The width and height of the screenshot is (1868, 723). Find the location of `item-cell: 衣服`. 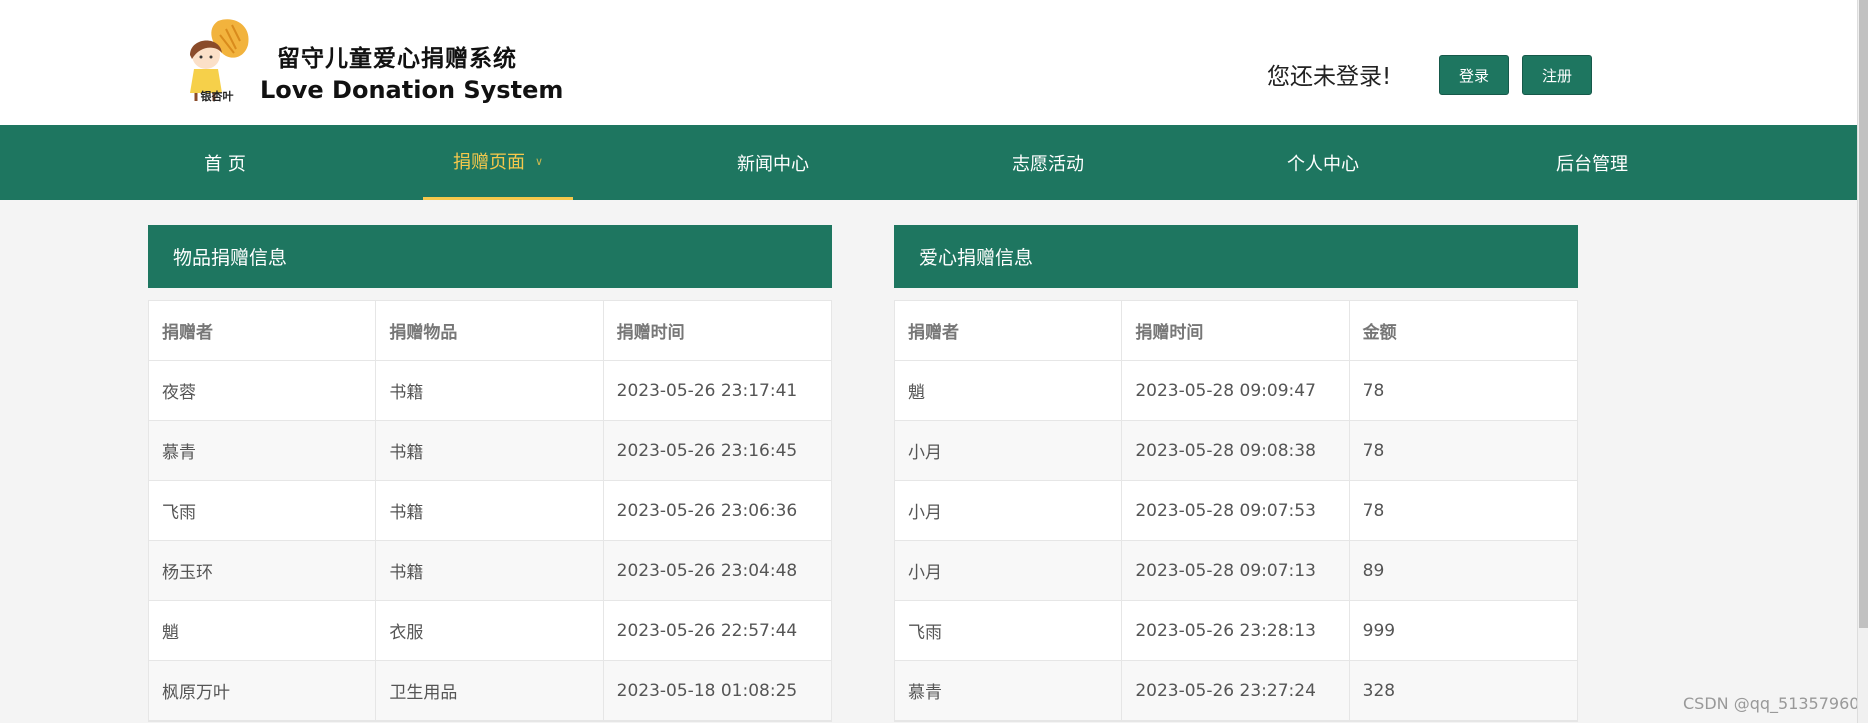

item-cell: 衣服 is located at coordinates (490, 630).